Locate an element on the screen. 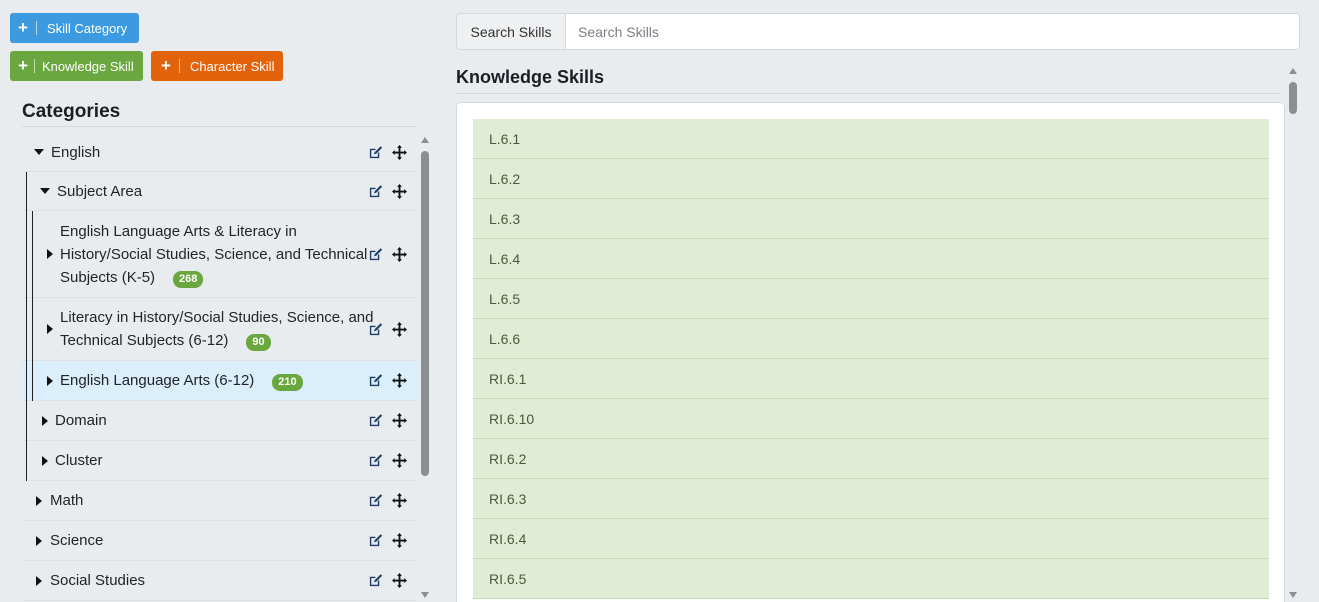 This screenshot has width=1319, height=602. knowledge-skills-title: Knowledge Skills is located at coordinates (530, 77).